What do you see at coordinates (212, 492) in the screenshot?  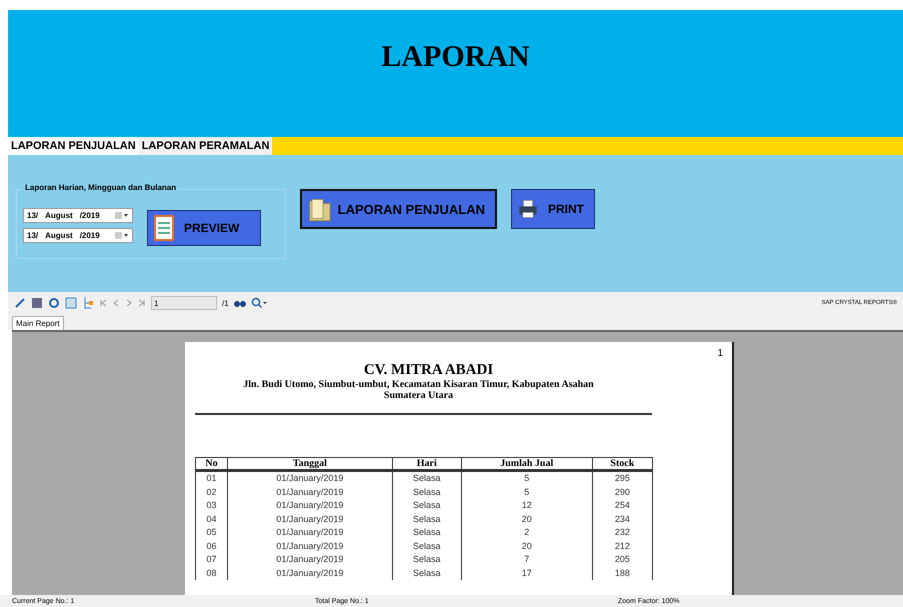 I see `table-cell: 02` at bounding box center [212, 492].